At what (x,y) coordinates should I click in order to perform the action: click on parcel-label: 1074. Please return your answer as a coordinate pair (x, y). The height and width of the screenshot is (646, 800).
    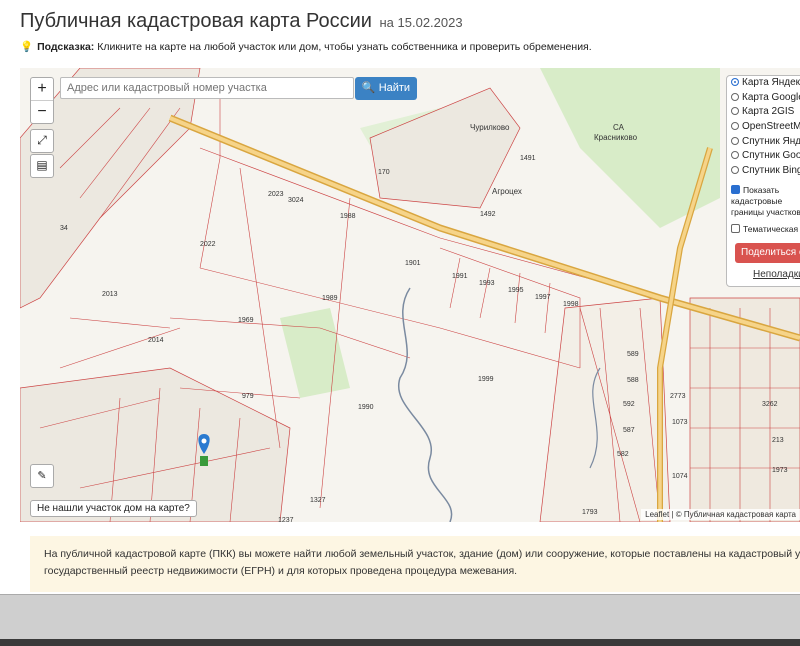
    Looking at the image, I should click on (680, 476).